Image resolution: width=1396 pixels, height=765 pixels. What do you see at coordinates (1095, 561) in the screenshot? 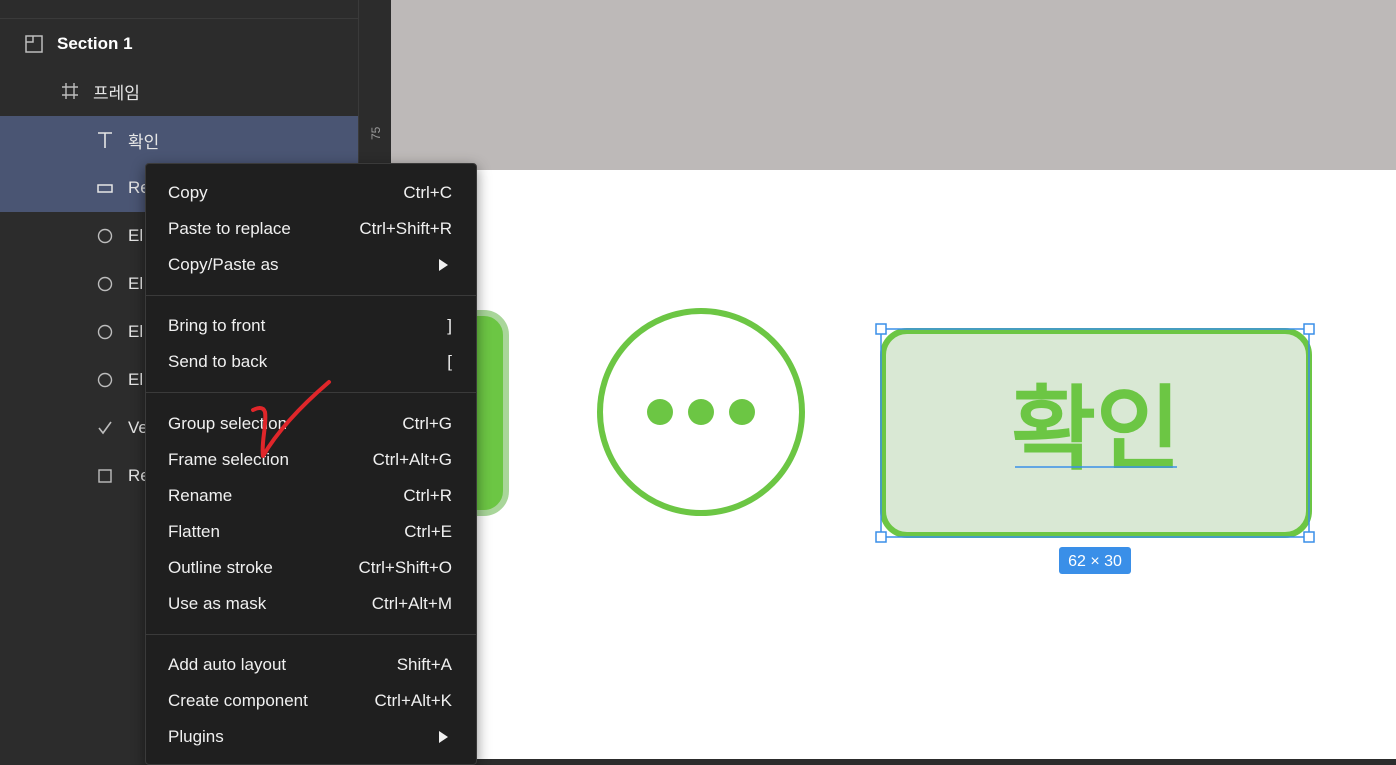
I see `size-badge-text: 62 × 30` at bounding box center [1095, 561].